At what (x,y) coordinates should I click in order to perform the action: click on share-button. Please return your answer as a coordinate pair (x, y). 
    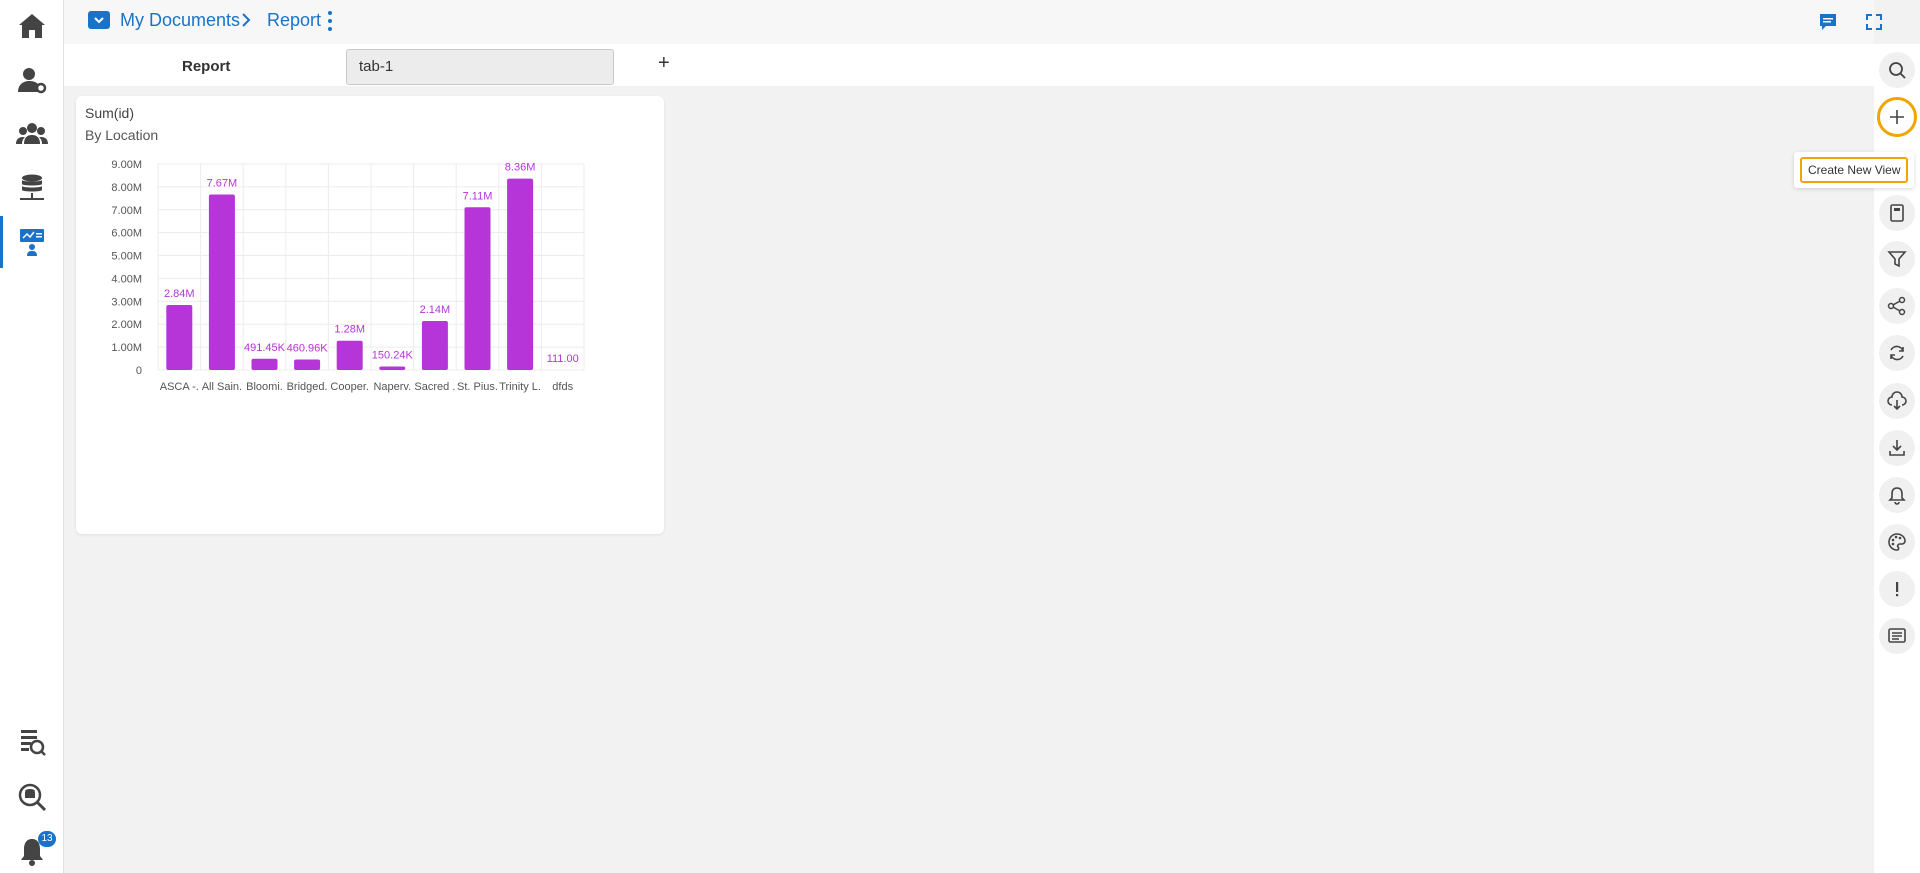
    Looking at the image, I should click on (1897, 306).